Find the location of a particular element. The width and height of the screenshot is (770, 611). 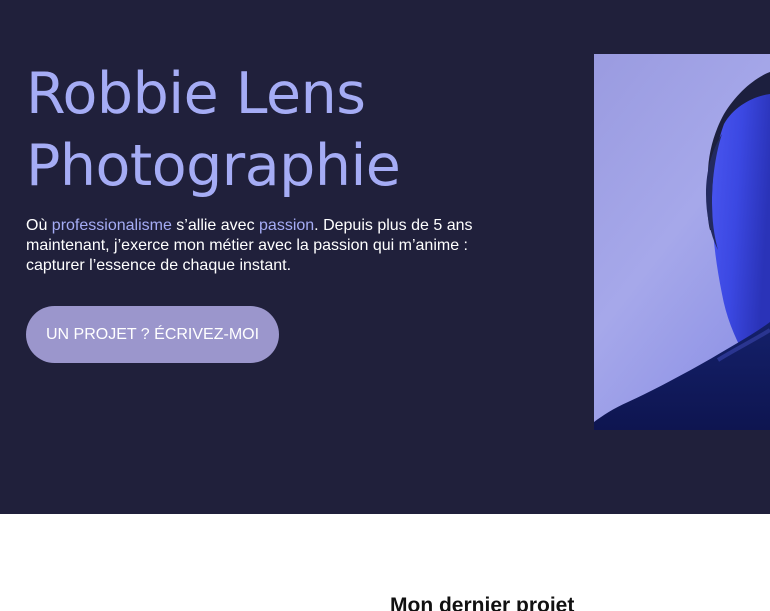

latest-project-heading: Mon dernier projet is located at coordinates (482, 602).